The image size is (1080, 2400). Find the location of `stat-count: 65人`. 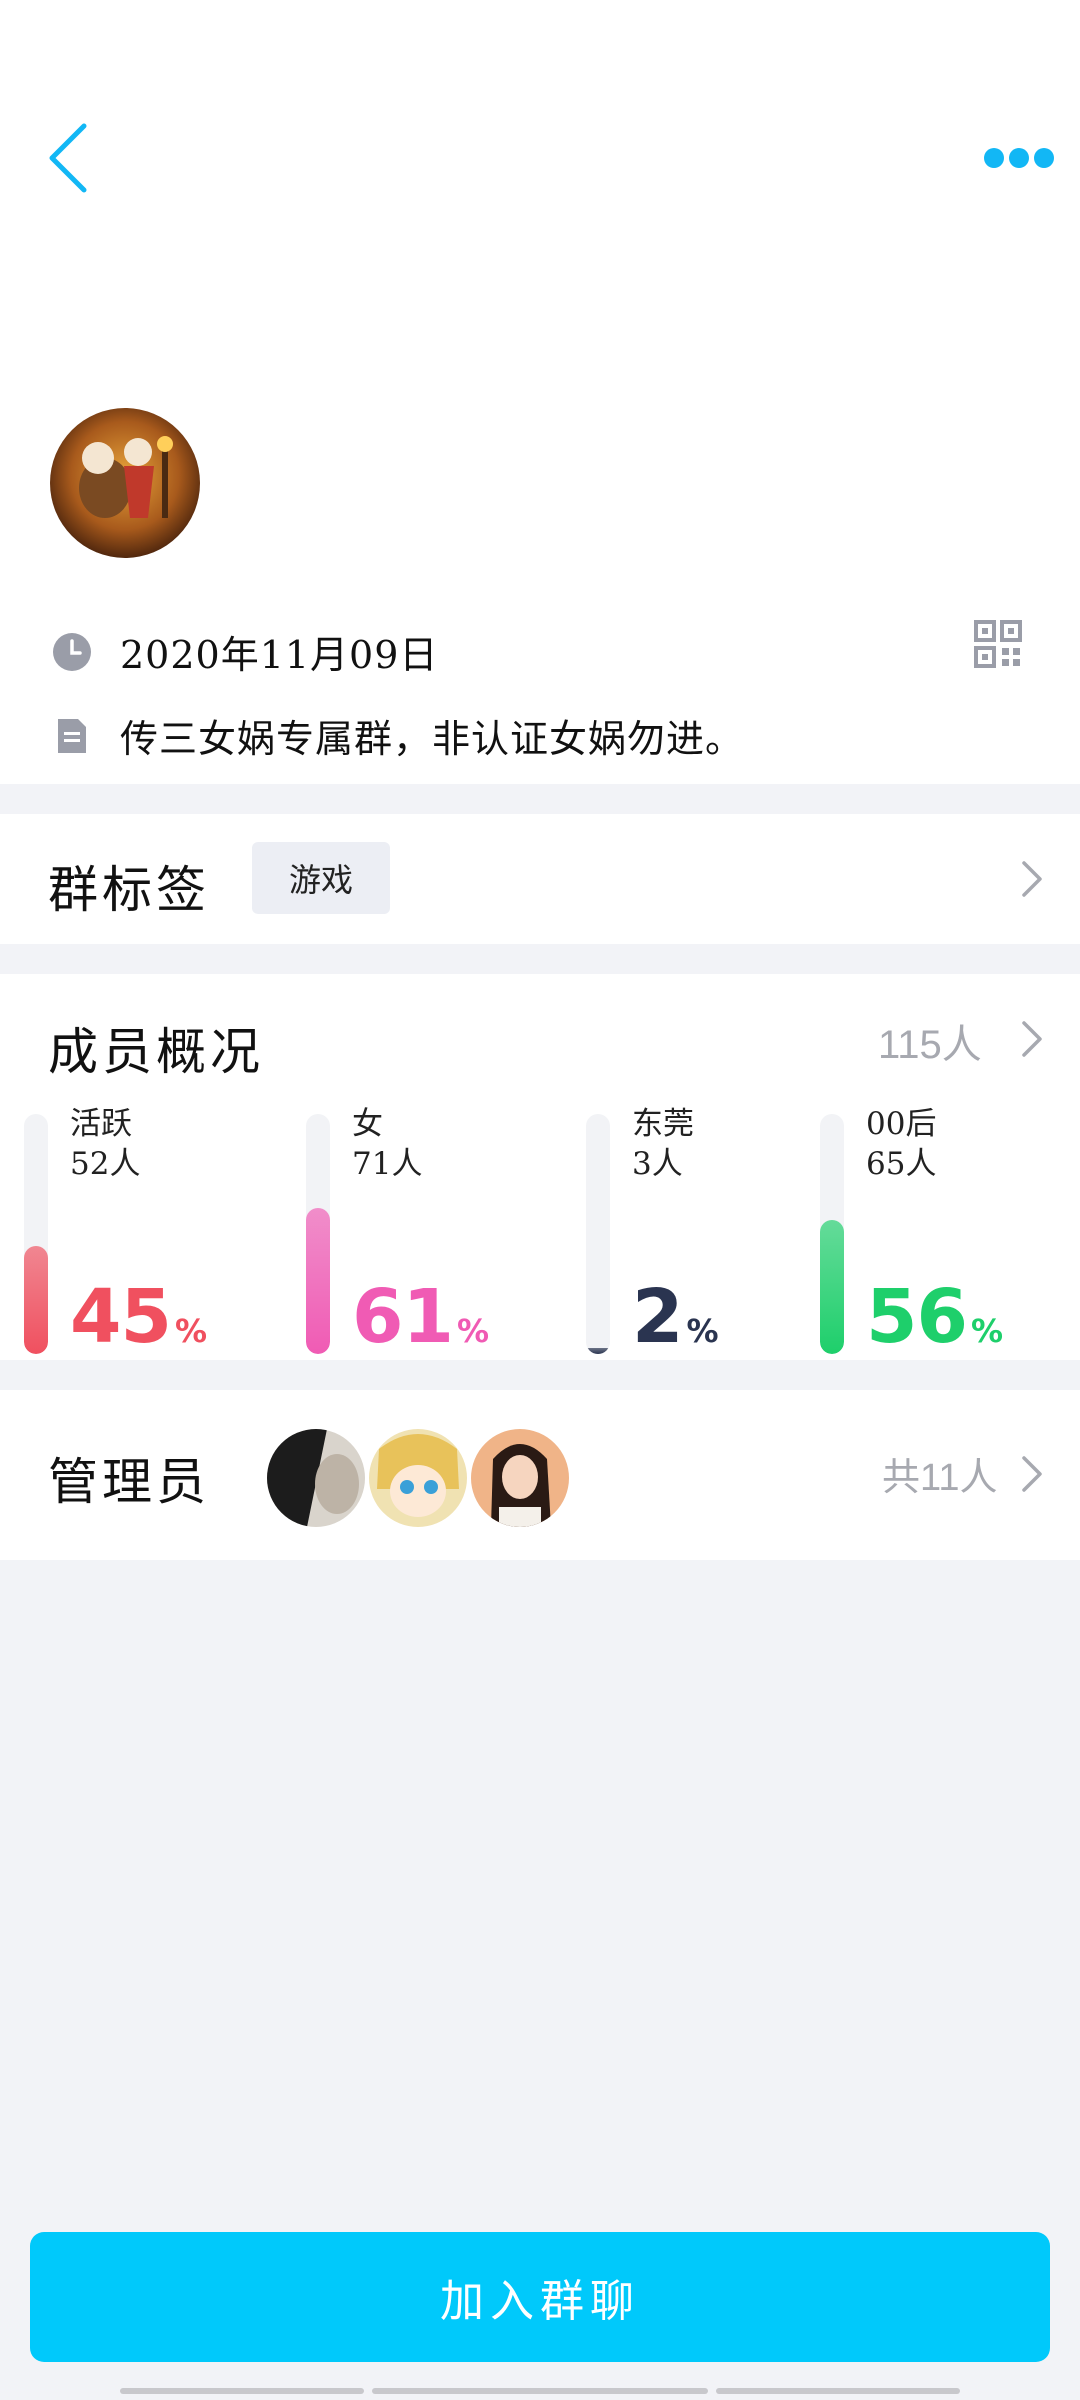

stat-count: 65人 is located at coordinates (901, 1164).